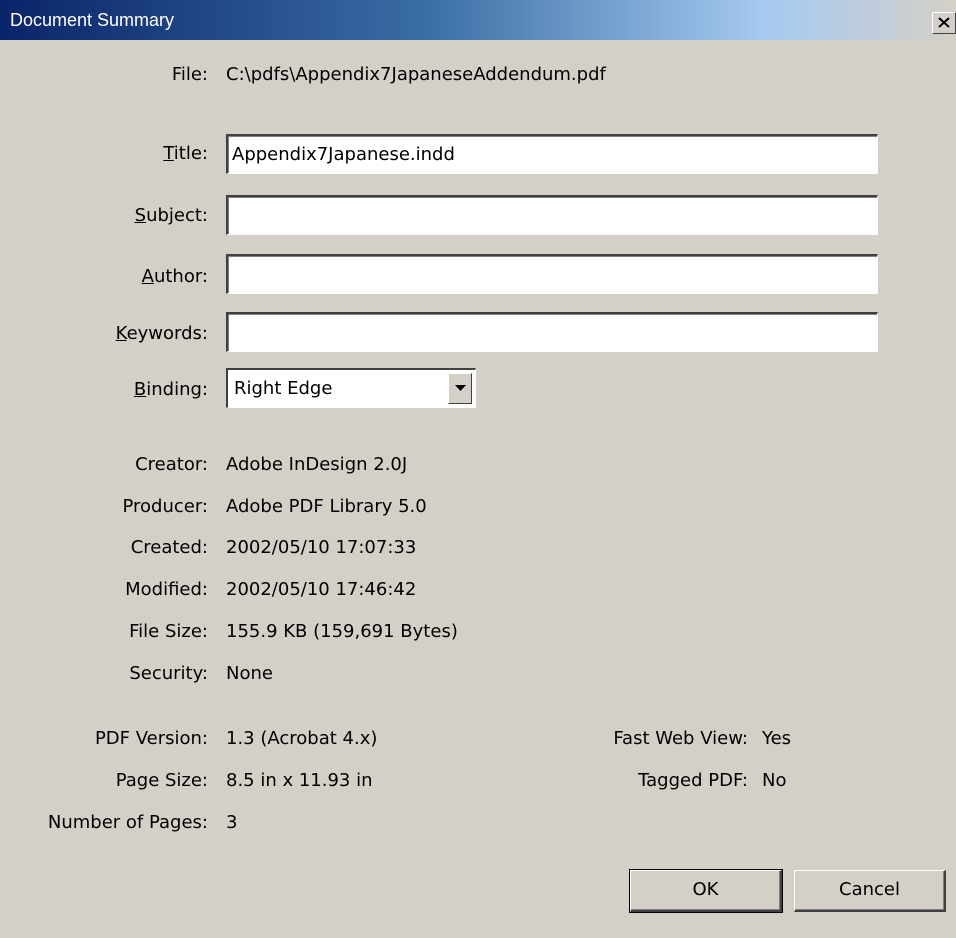 The image size is (956, 938). Describe the element at coordinates (104, 216) in the screenshot. I see `subject-label: Subject:` at that location.